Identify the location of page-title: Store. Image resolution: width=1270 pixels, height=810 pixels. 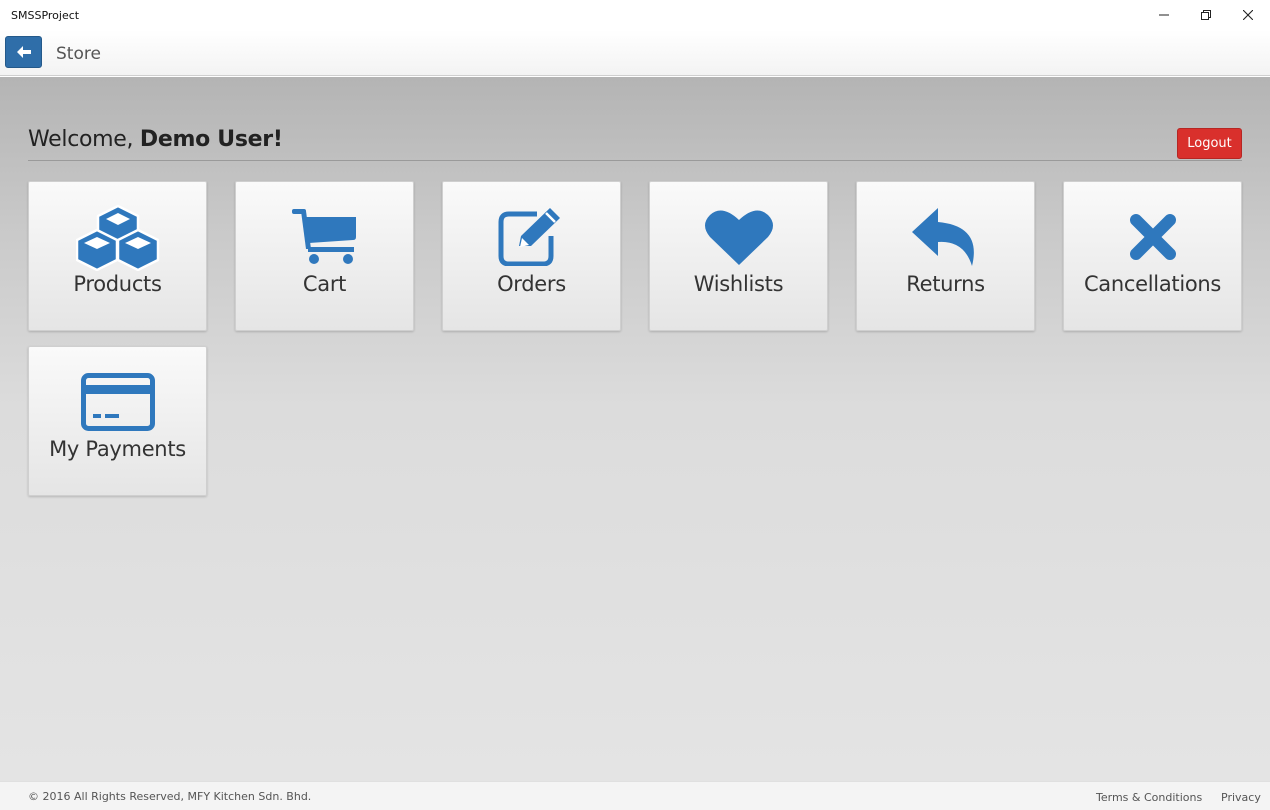
(78, 54).